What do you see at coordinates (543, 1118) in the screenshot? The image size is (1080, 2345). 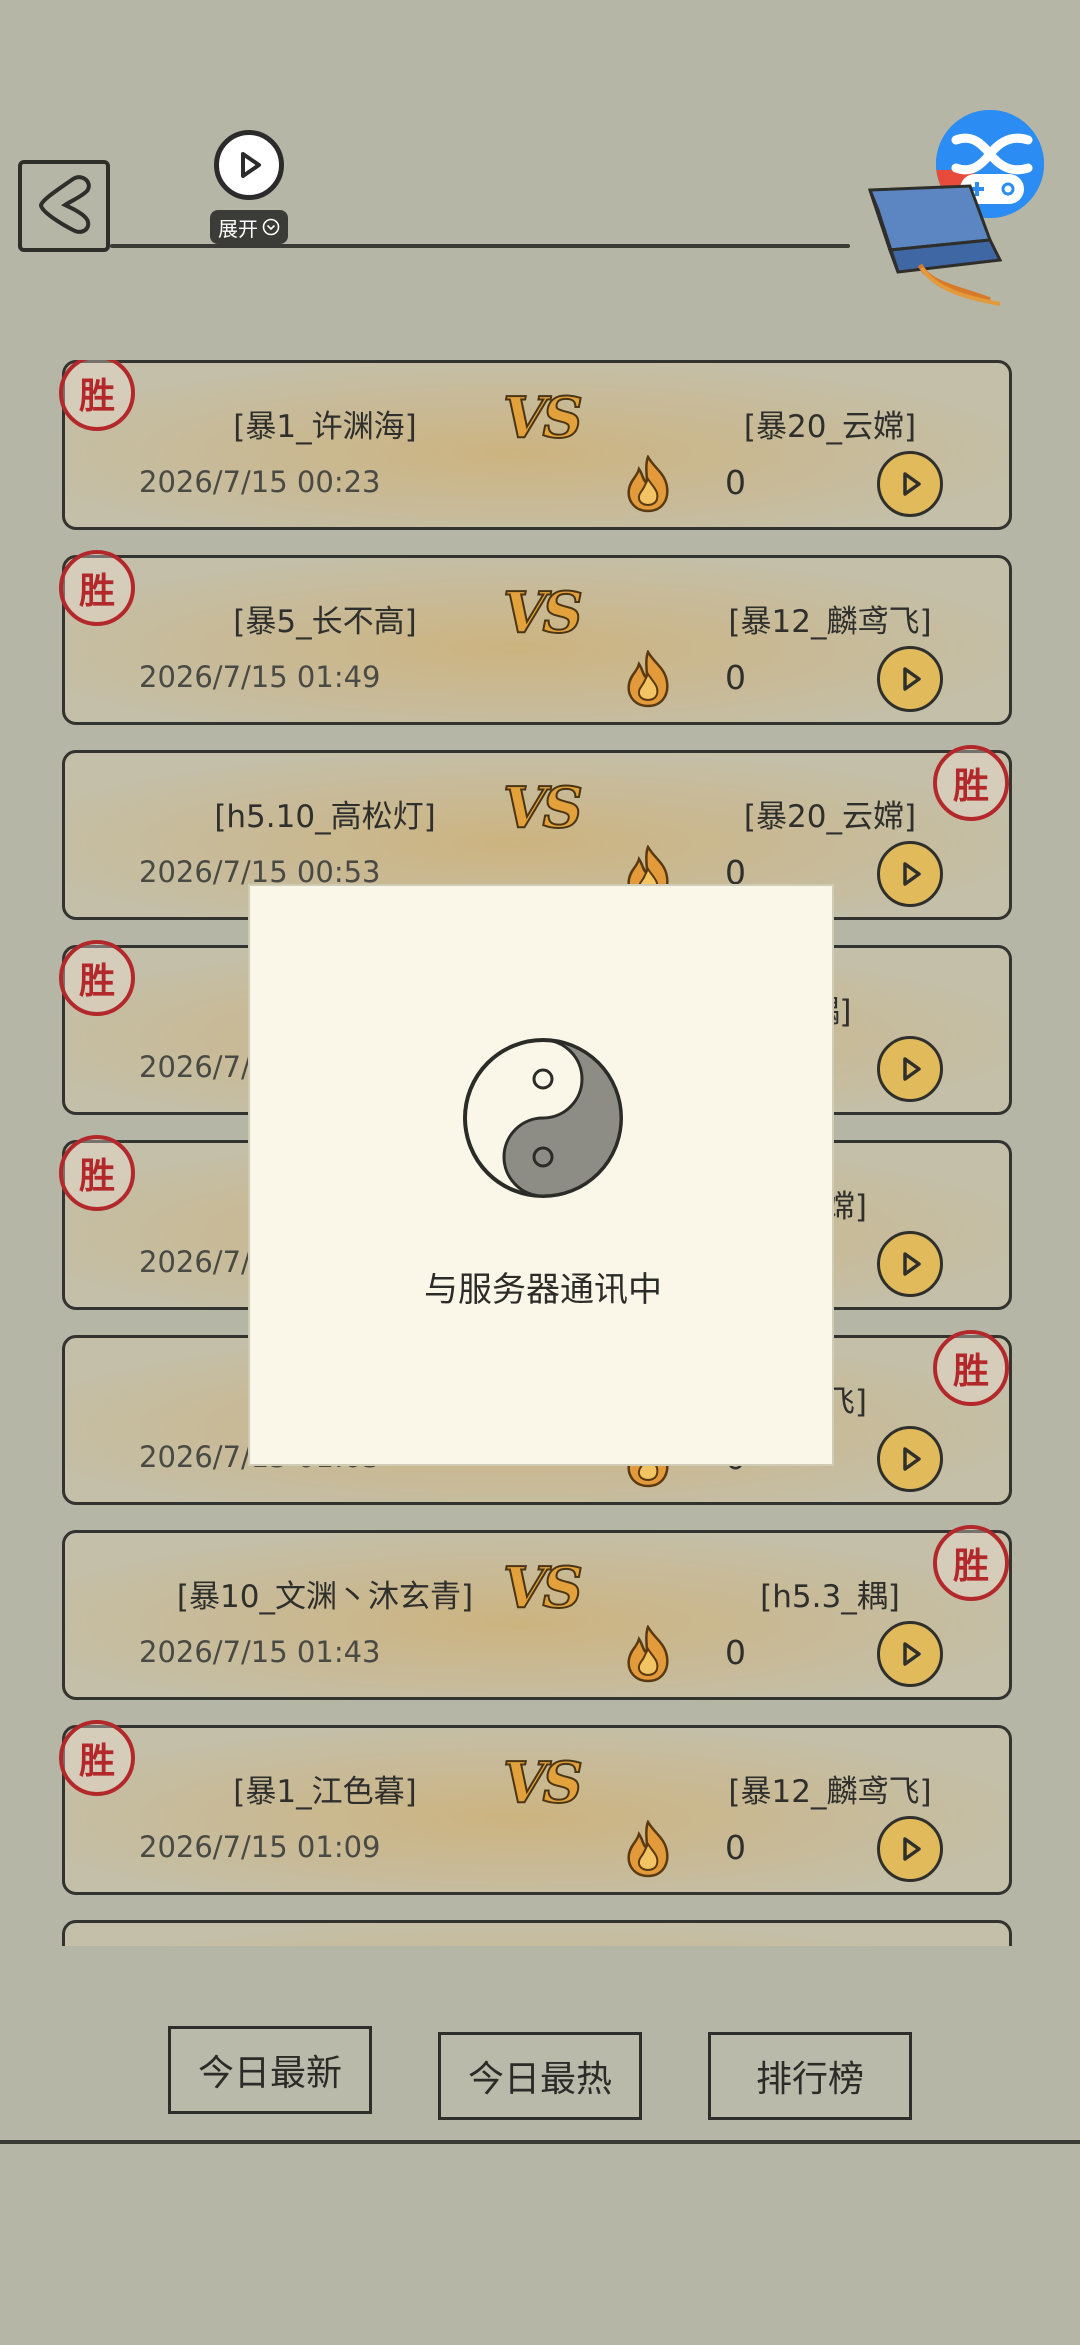 I see `yin-yang-icon` at bounding box center [543, 1118].